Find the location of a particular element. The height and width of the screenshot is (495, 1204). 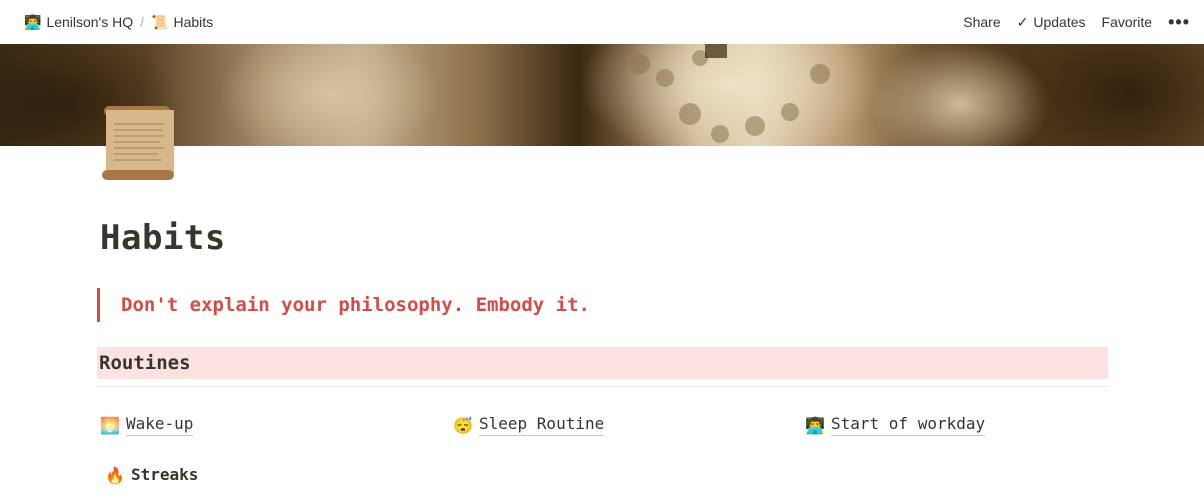

link-label: Streaks is located at coordinates (165, 474).